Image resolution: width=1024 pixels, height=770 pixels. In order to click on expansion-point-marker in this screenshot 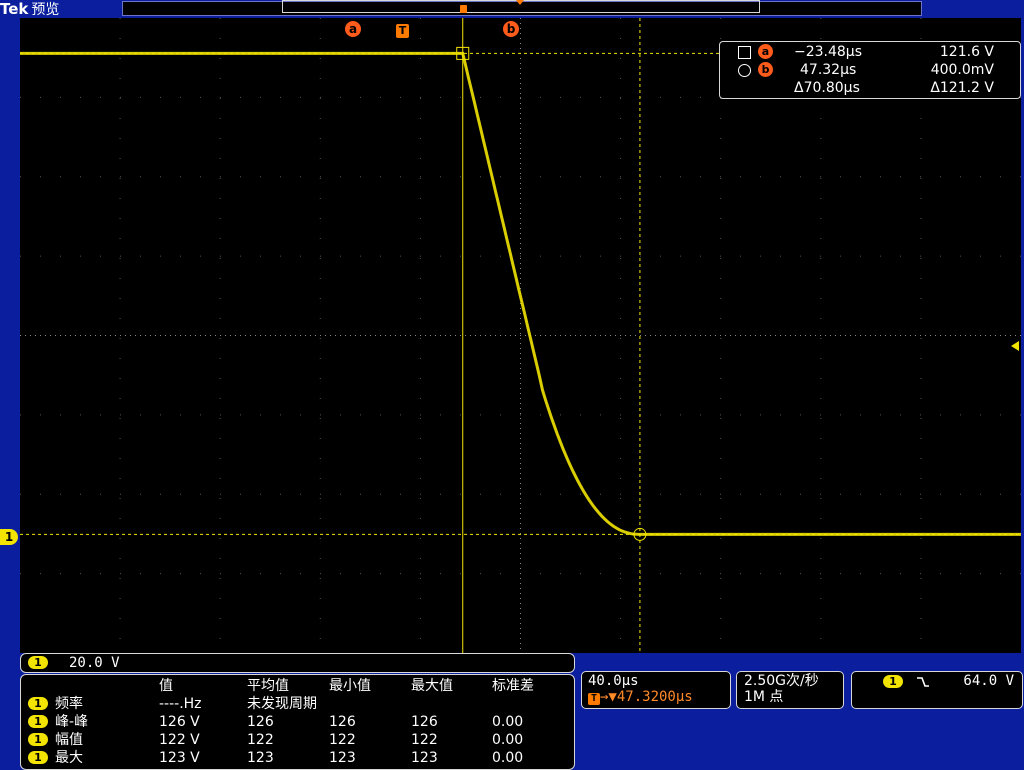, I will do `click(520, 2)`.